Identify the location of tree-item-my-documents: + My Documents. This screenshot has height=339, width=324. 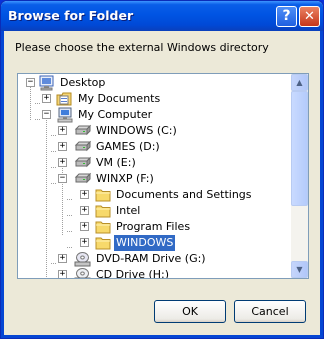
(155, 99).